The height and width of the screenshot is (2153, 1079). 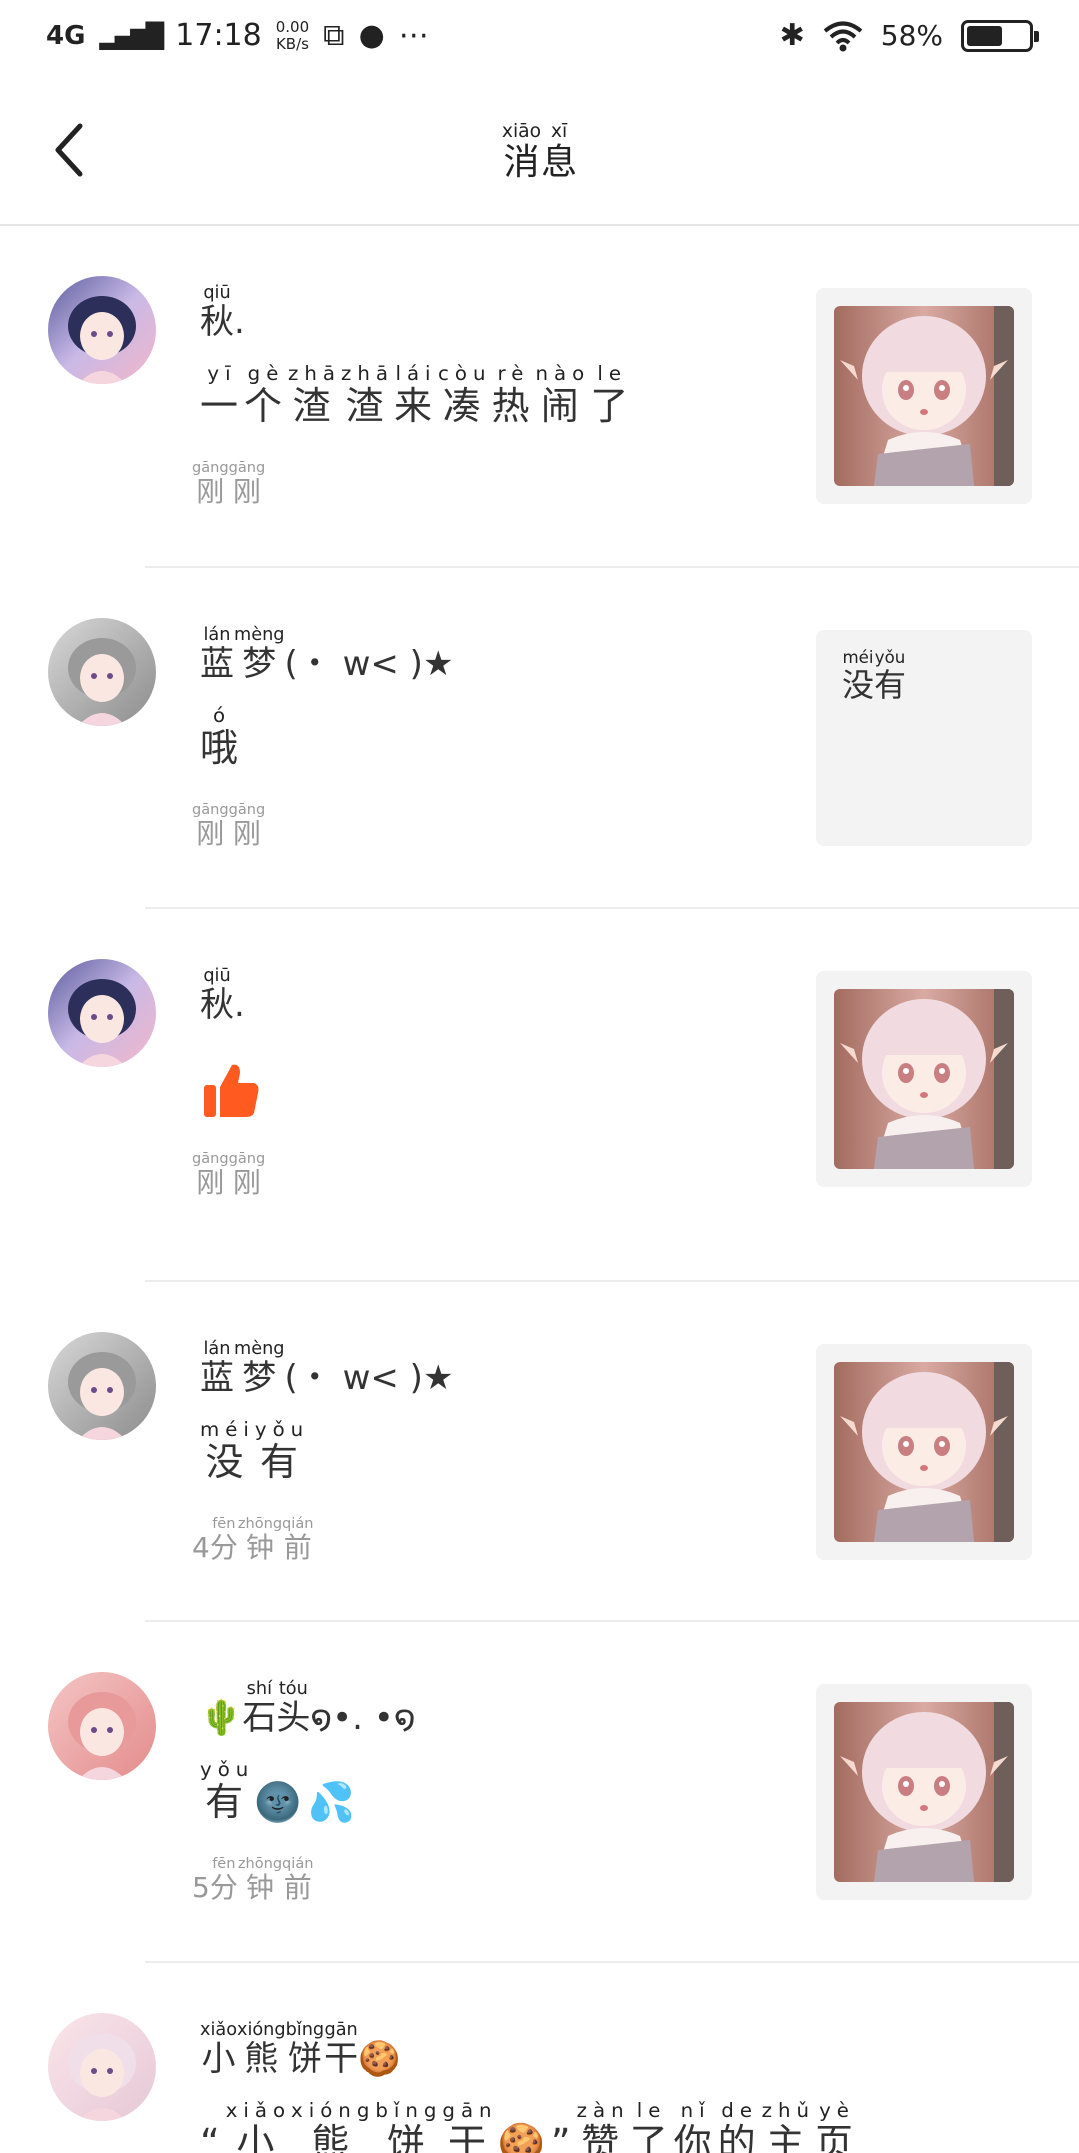 What do you see at coordinates (603, 2137) in the screenshot?
I see `char: 赞` at bounding box center [603, 2137].